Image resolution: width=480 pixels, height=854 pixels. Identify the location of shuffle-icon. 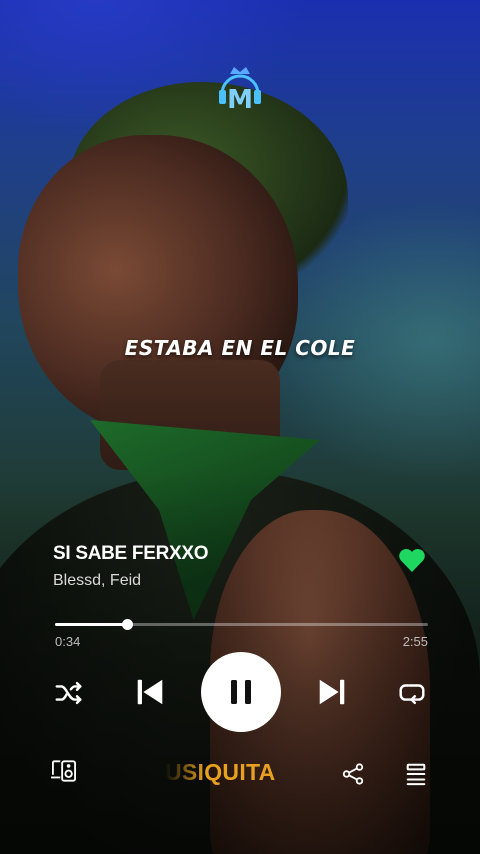
(69, 693).